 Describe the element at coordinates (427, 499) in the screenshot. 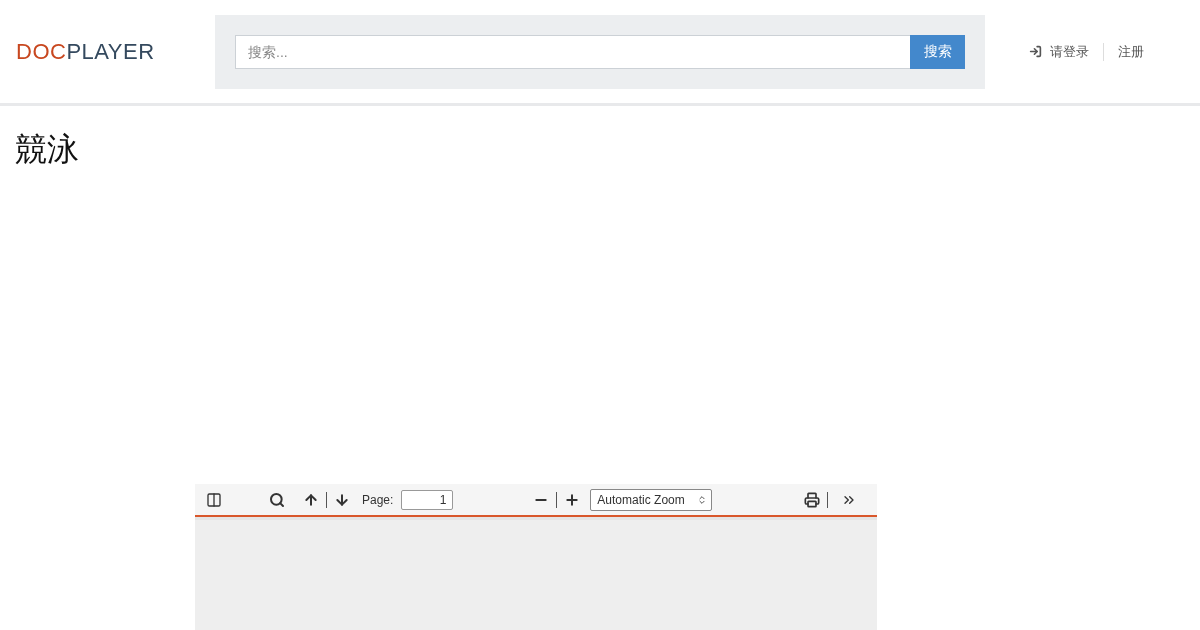

I see `page-number-field: 1` at that location.